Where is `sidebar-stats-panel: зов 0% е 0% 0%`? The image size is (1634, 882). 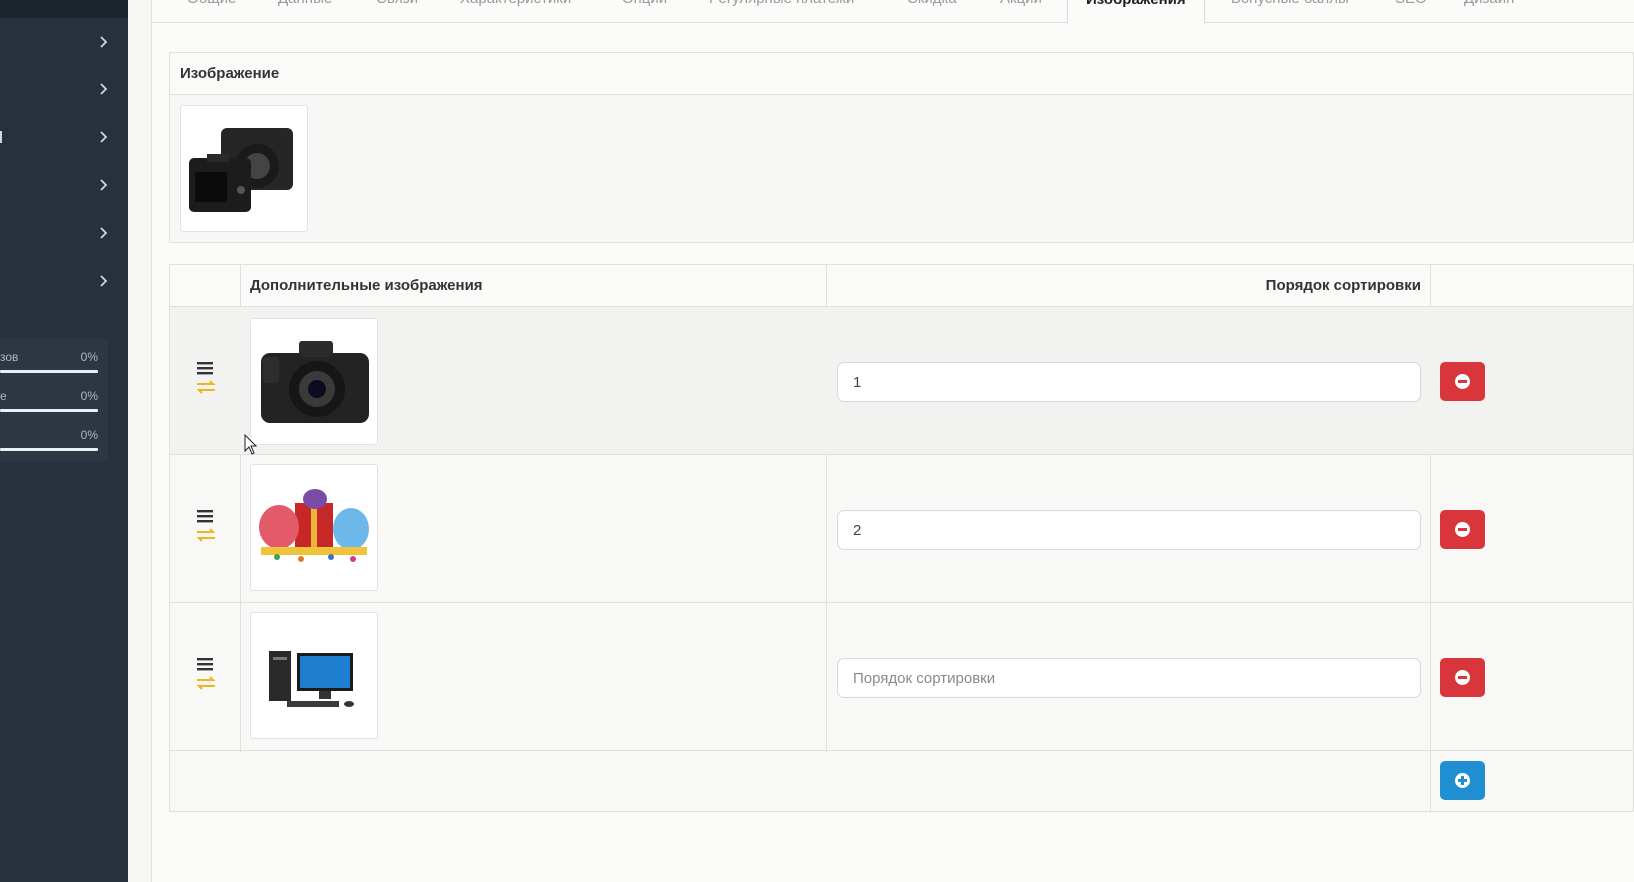
sidebar-stats-panel: зов 0% е 0% 0% is located at coordinates (54, 400).